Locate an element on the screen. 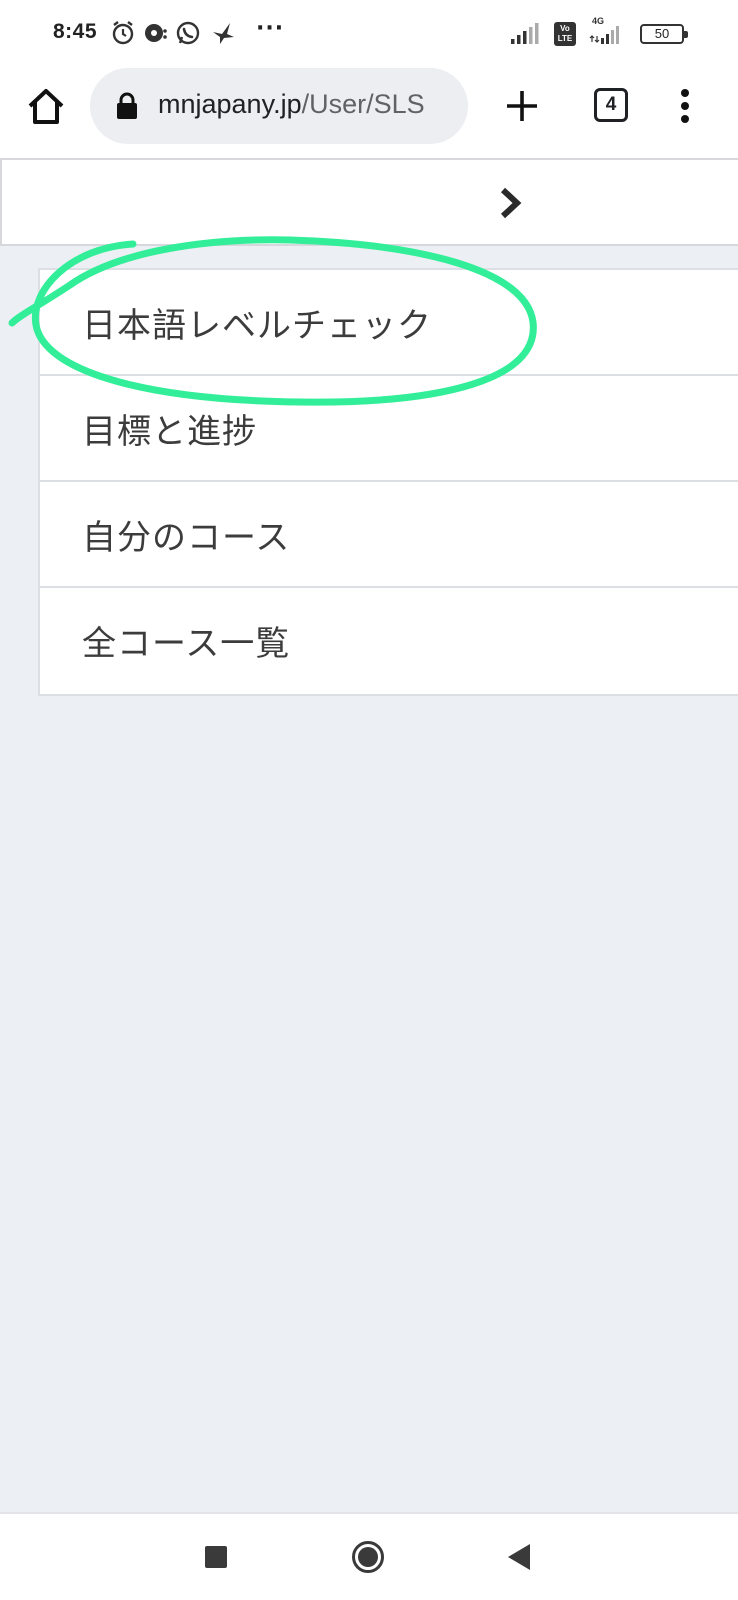 The width and height of the screenshot is (738, 1600). back-icon is located at coordinates (519, 1557).